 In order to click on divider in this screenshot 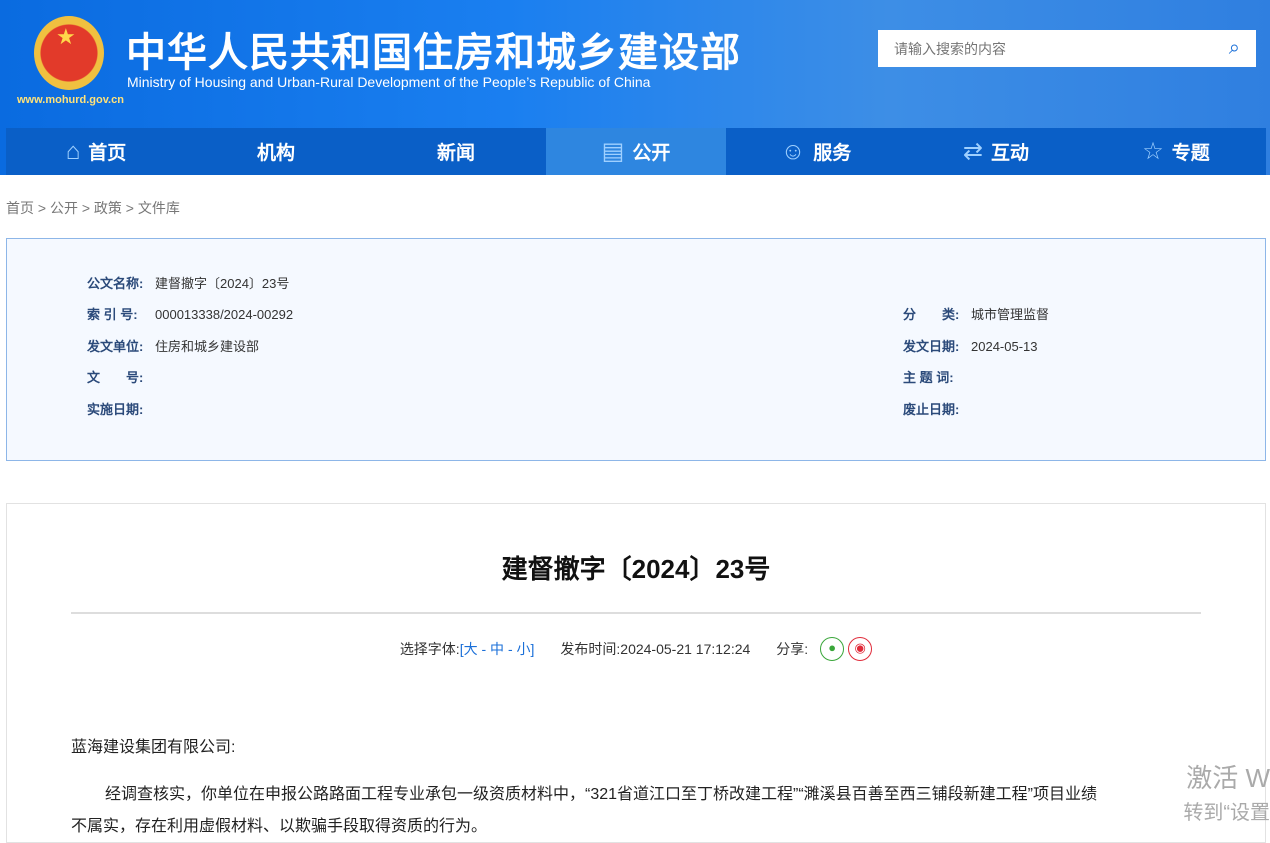, I will do `click(636, 613)`.